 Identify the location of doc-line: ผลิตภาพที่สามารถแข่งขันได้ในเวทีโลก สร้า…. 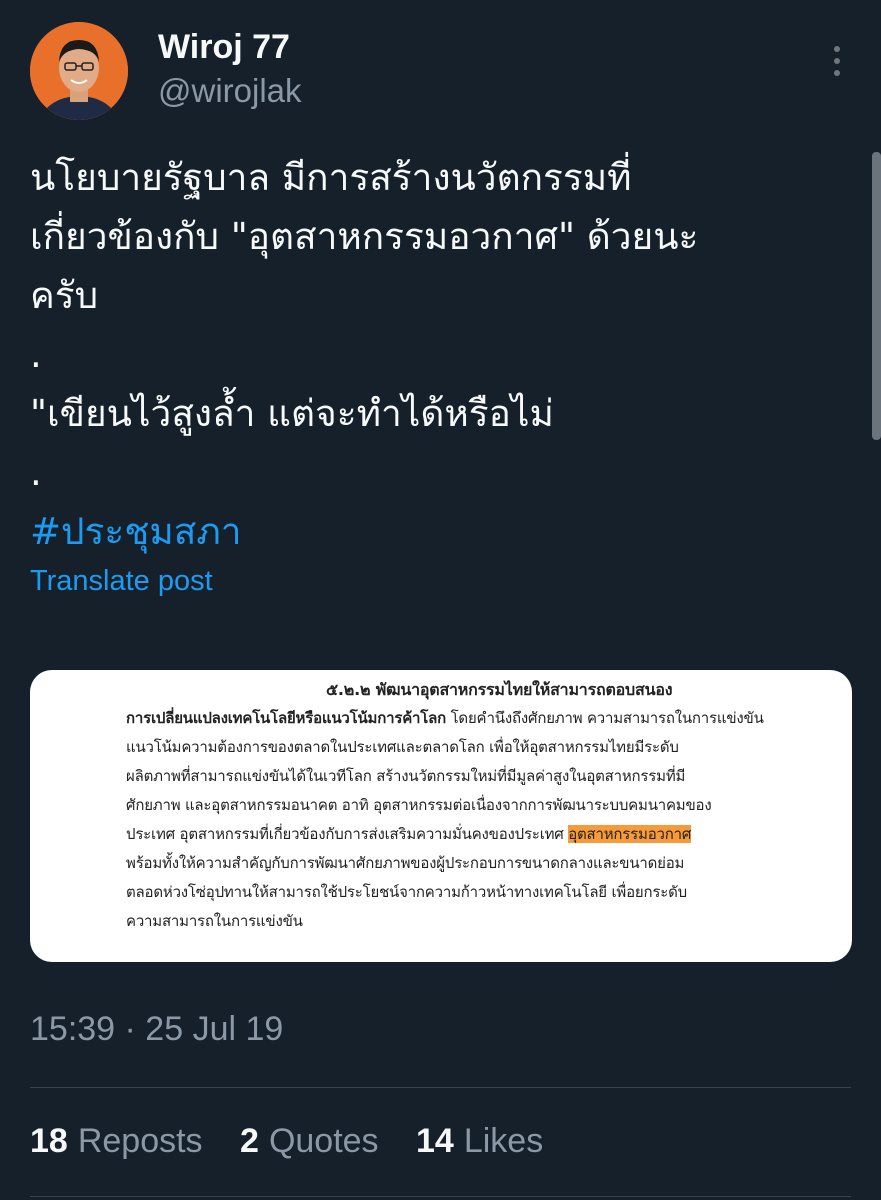
(406, 776).